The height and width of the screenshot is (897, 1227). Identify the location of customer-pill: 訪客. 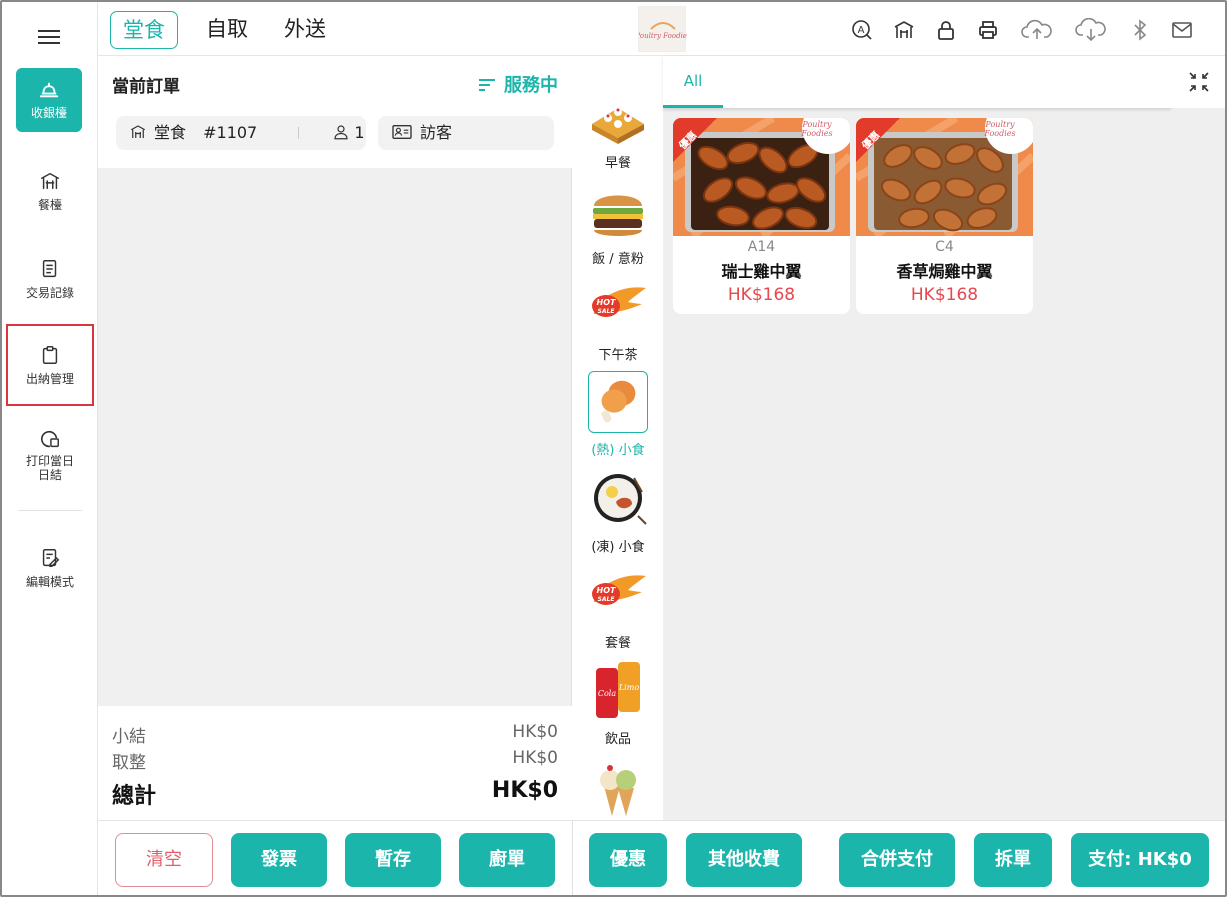
(466, 133).